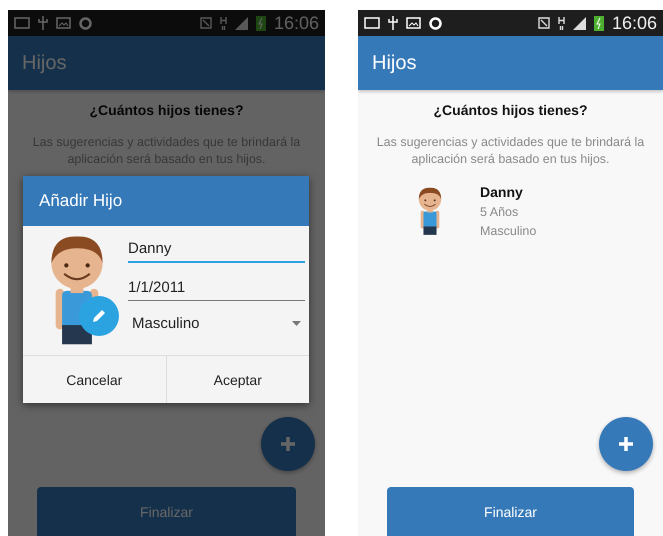  Describe the element at coordinates (80, 201) in the screenshot. I see `dialog-title: Añadir Hijo` at that location.